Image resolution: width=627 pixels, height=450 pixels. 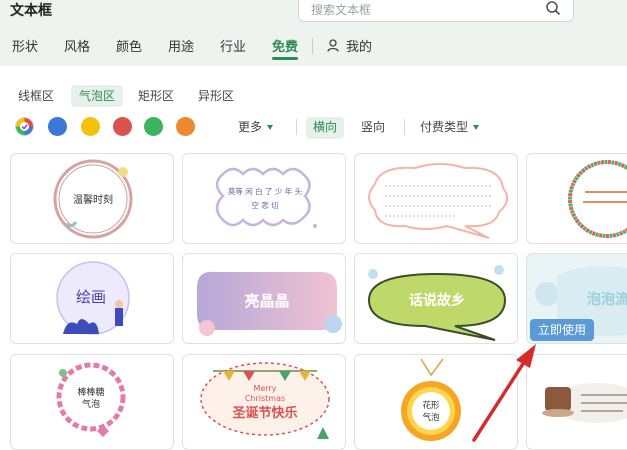 What do you see at coordinates (431, 405) in the screenshot?
I see `card-text: 花形` at bounding box center [431, 405].